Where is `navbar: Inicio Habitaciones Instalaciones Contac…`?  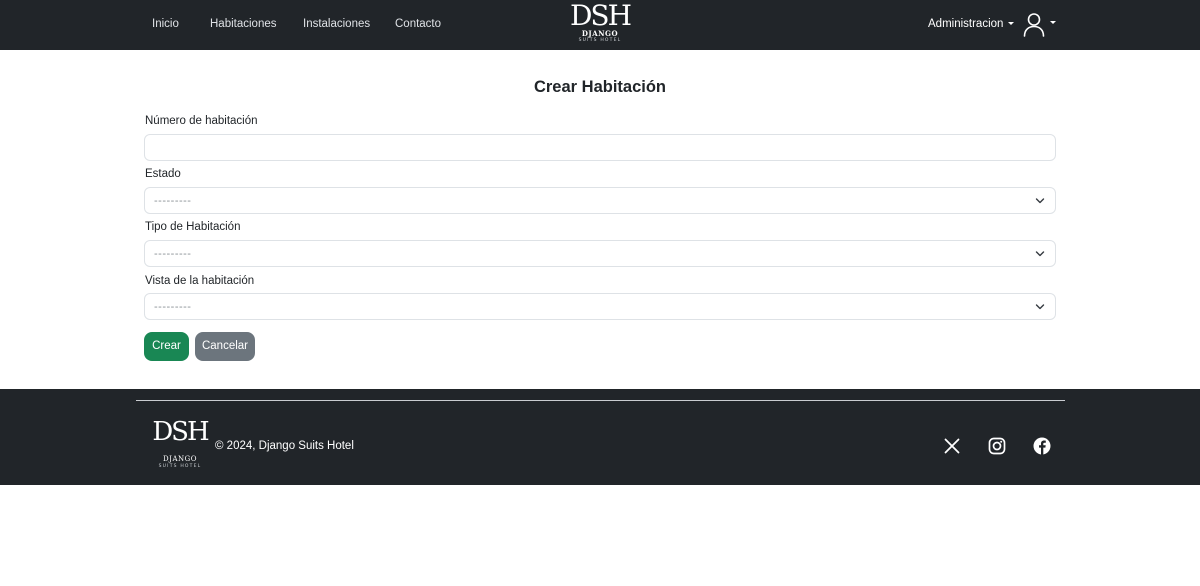 navbar: Inicio Habitaciones Instalaciones Contac… is located at coordinates (600, 25).